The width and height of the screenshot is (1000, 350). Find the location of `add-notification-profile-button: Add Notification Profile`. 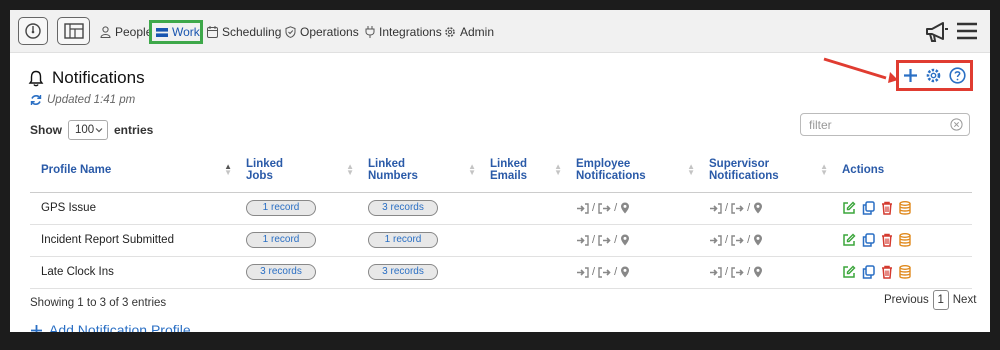

add-notification-profile-button: Add Notification Profile is located at coordinates (110, 327).